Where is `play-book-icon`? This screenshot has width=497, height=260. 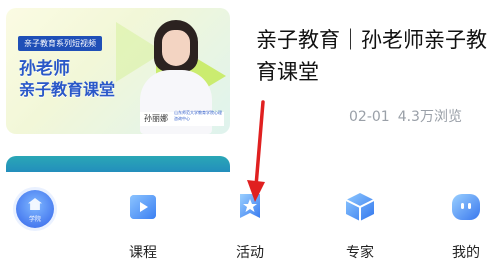
play-book-icon is located at coordinates (143, 207).